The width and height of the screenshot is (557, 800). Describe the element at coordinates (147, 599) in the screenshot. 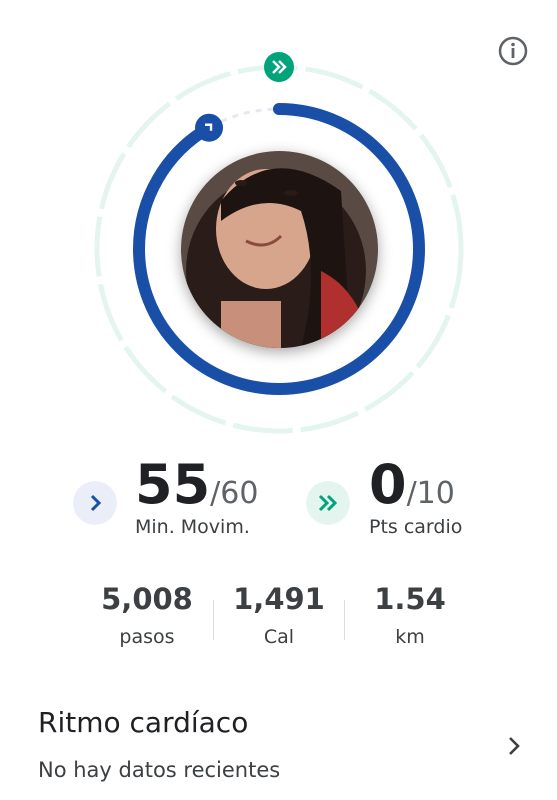

I see `metric-steps-value: 5,008` at that location.